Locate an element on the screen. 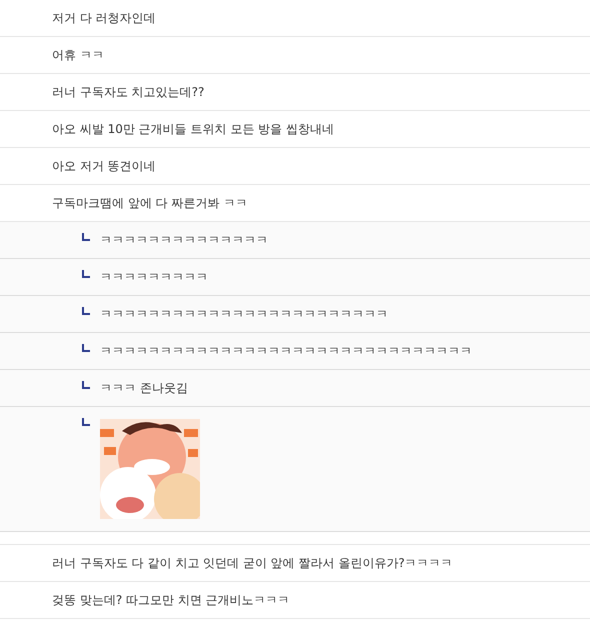  comment-text: 저거 다 러청자인데 is located at coordinates (104, 18).